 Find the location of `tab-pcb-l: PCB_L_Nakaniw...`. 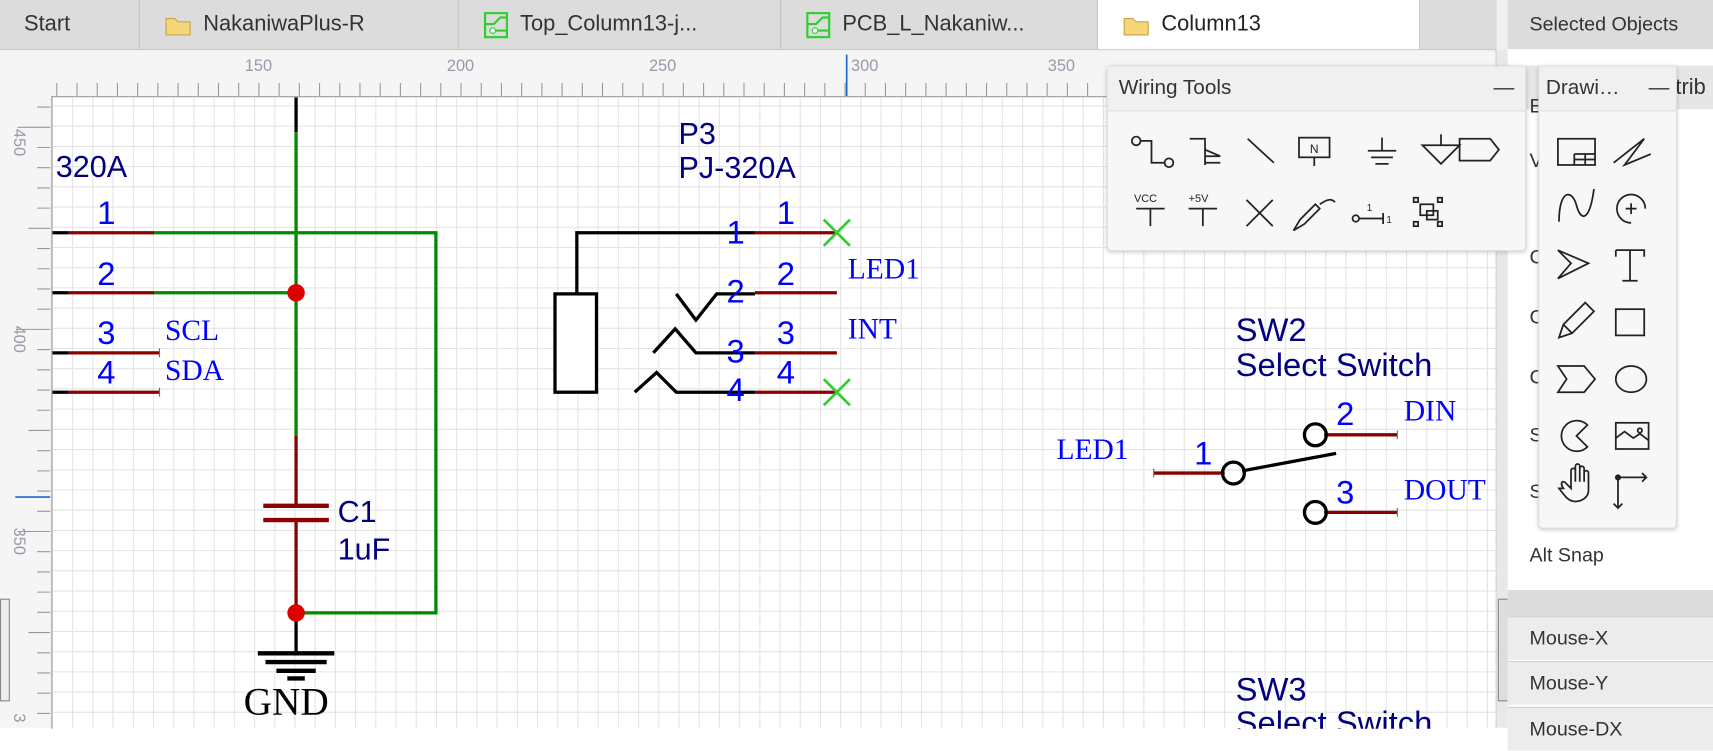

tab-pcb-l: PCB_L_Nakaniw... is located at coordinates (939, 25).